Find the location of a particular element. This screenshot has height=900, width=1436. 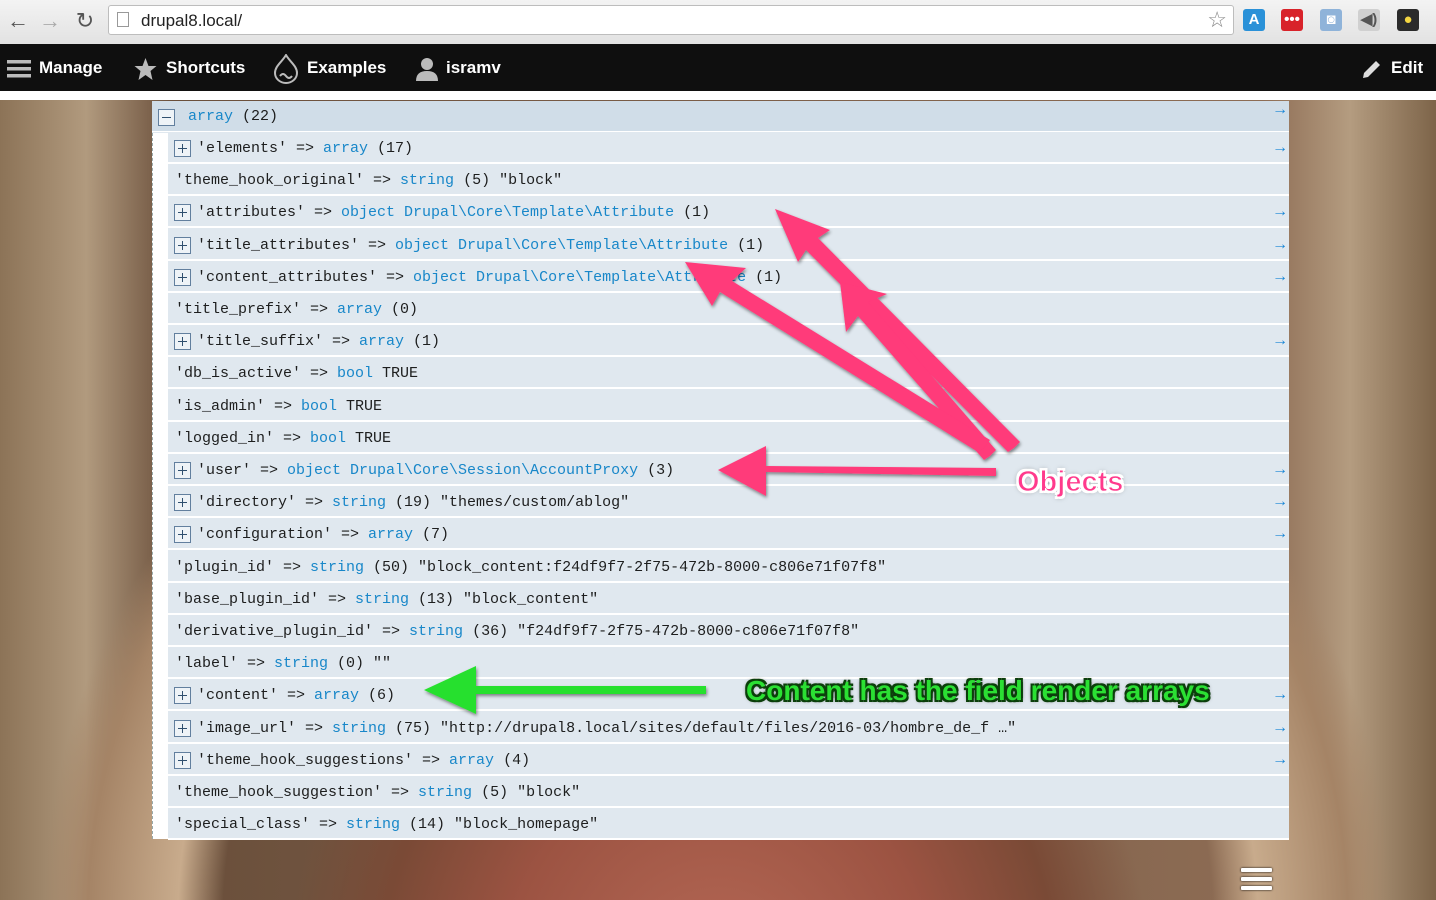

user-icon is located at coordinates (427, 69).